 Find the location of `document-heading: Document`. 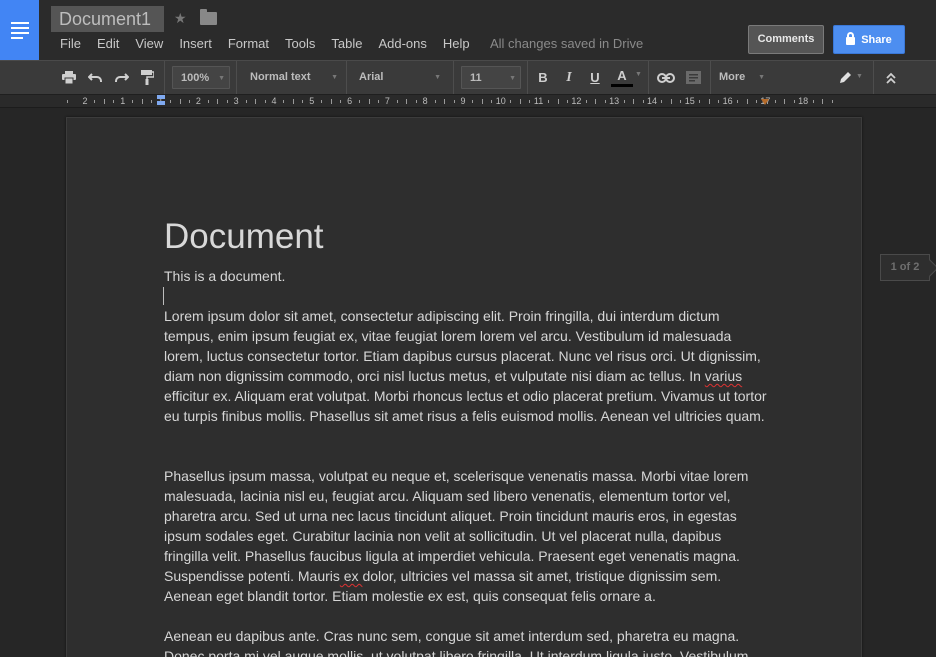

document-heading: Document is located at coordinates (244, 236).